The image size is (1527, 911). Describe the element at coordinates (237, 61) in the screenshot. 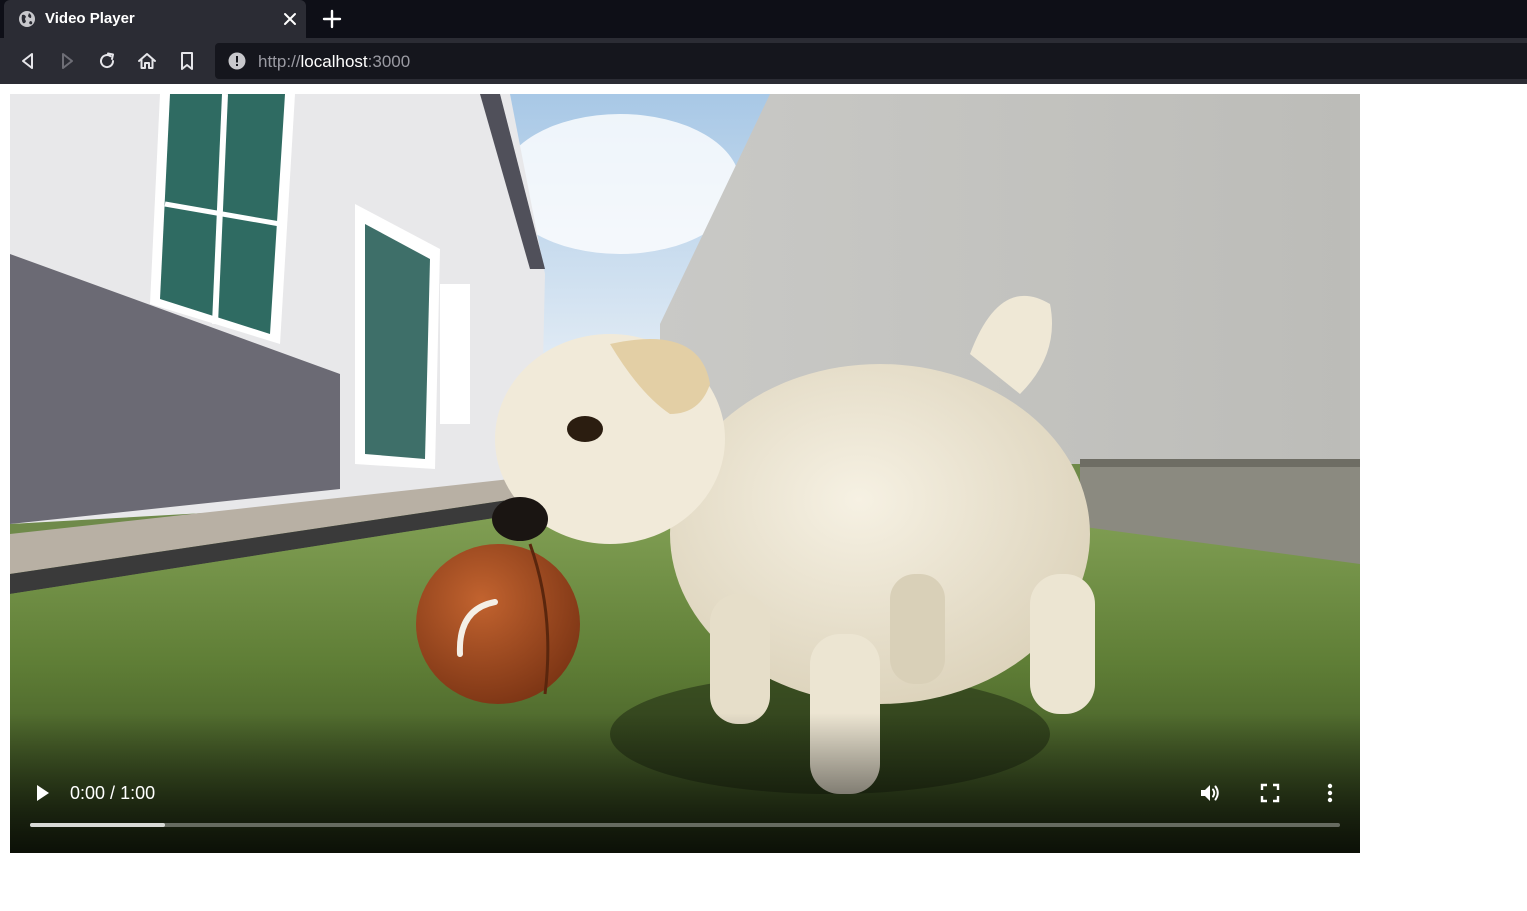

I see `info-icon` at that location.